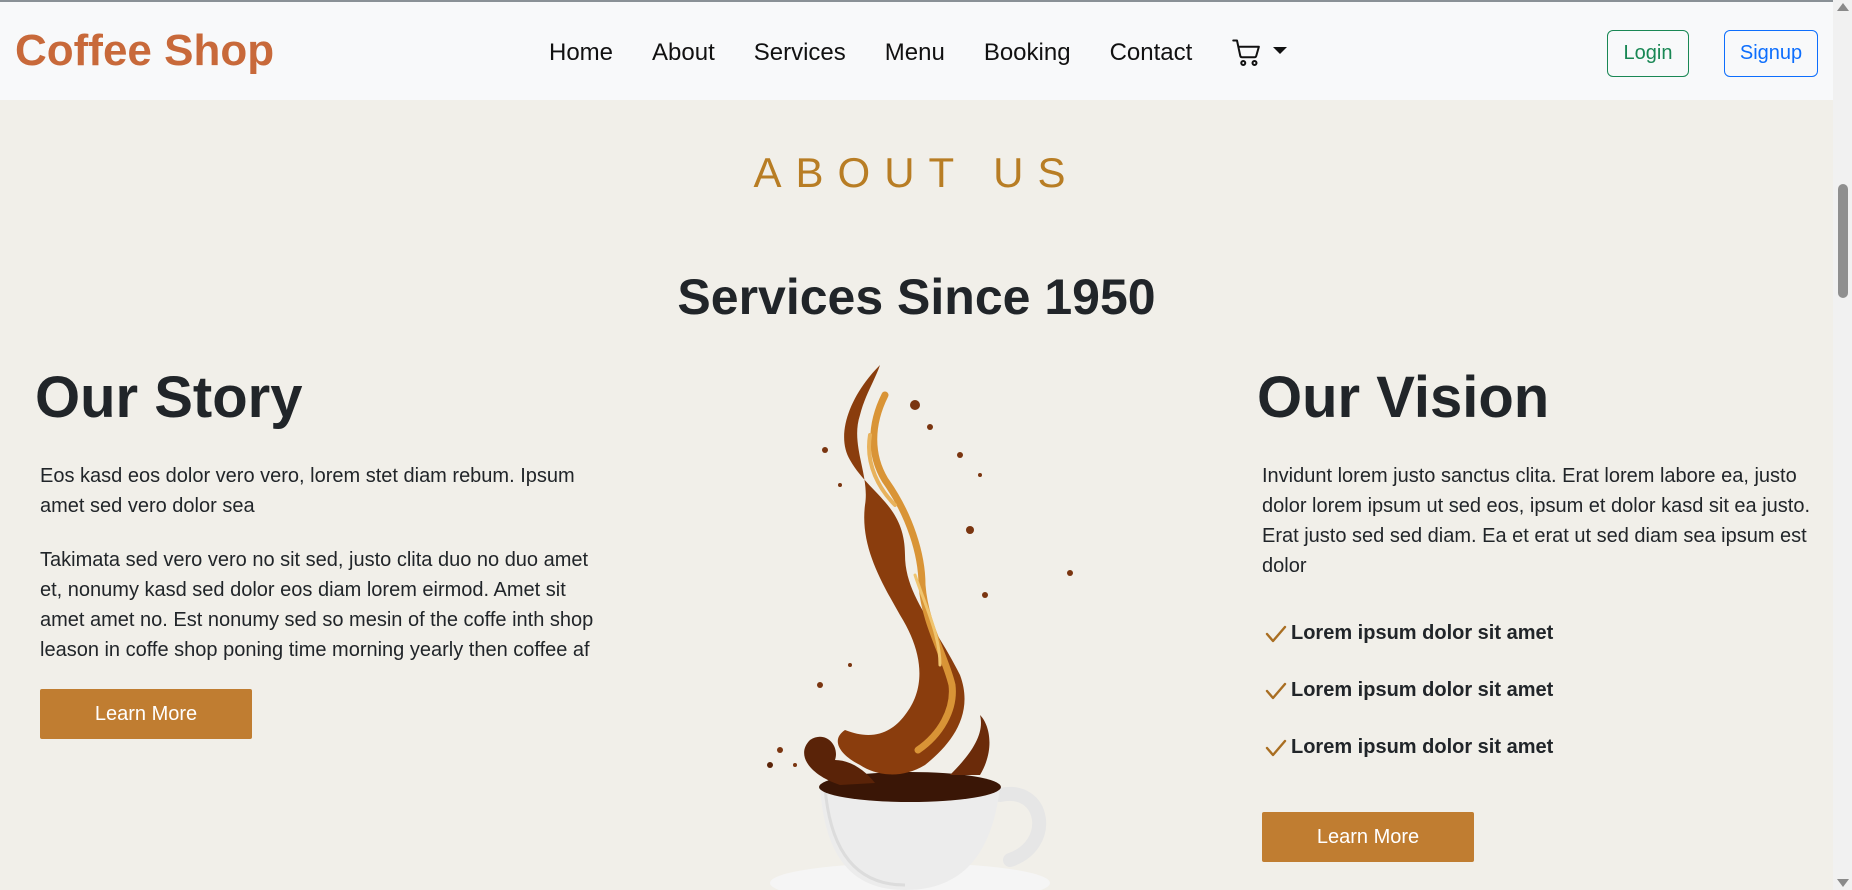  What do you see at coordinates (915, 53) in the screenshot?
I see `nav-link-menu: Menu` at bounding box center [915, 53].